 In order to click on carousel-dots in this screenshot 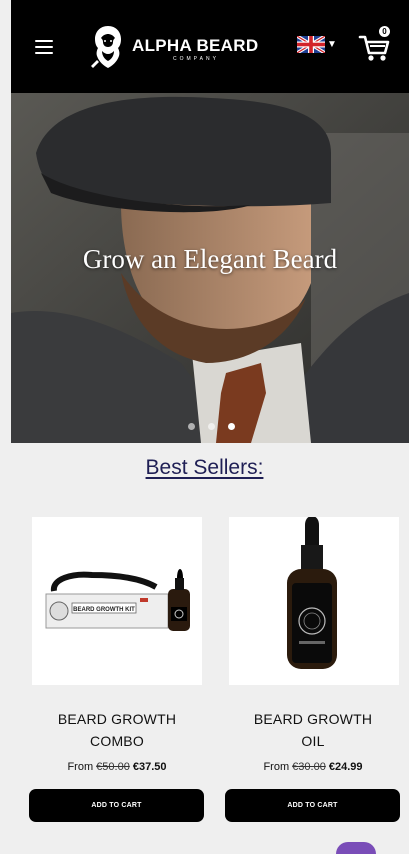, I will do `click(218, 428)`.